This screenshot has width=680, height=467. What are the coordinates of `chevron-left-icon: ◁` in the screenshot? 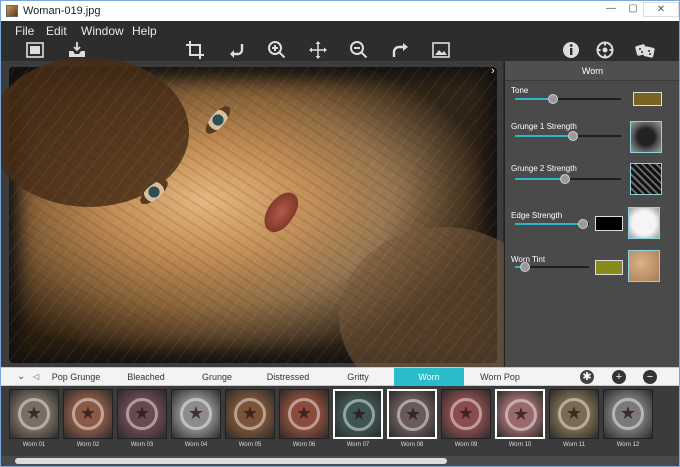 It's located at (36, 376).